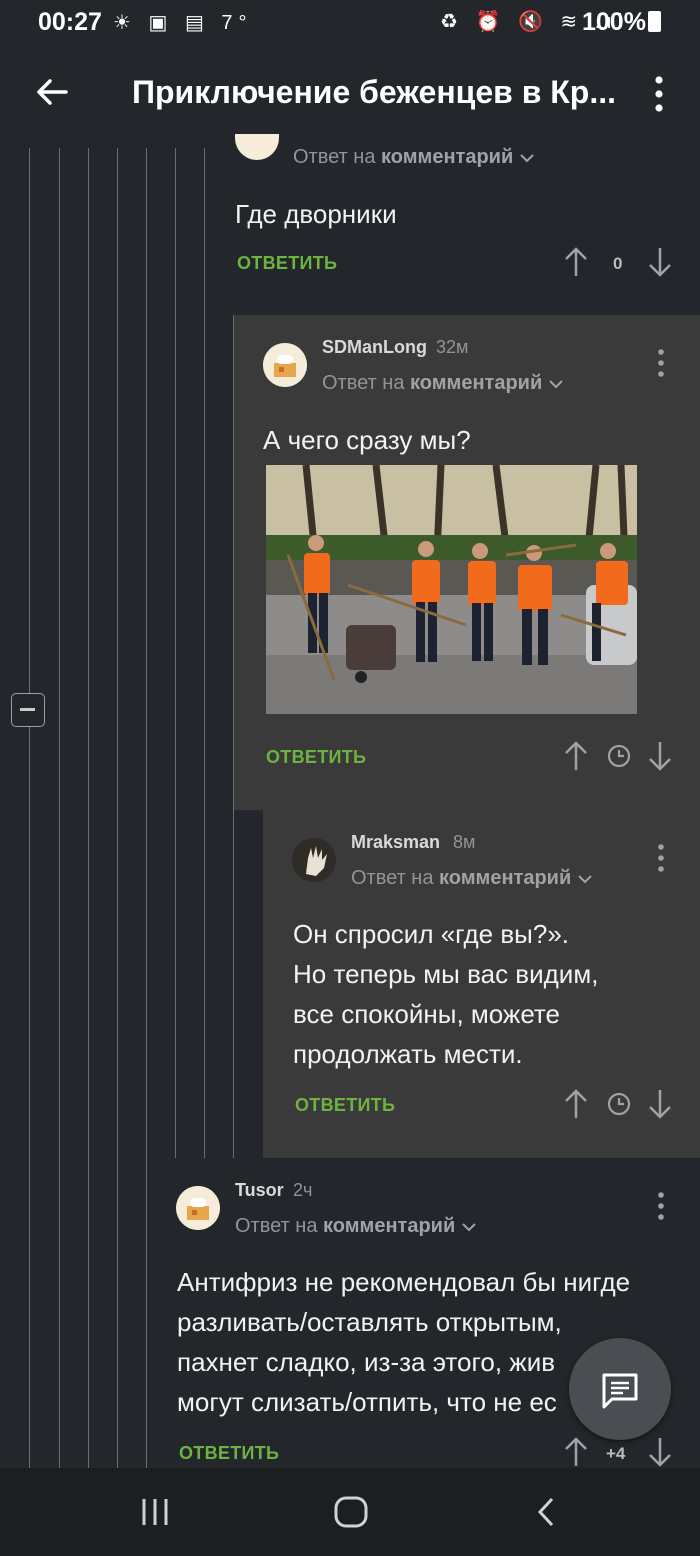 The image size is (700, 1556). Describe the element at coordinates (614, 22) in the screenshot. I see `battery-percent: 100%` at that location.